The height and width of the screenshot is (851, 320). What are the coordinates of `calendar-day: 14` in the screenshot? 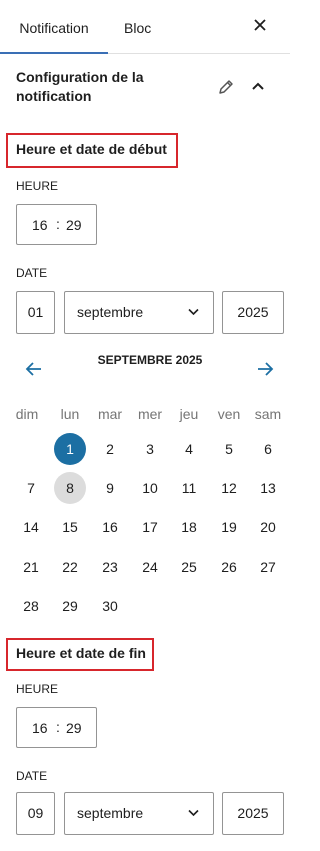 It's located at (31, 527).